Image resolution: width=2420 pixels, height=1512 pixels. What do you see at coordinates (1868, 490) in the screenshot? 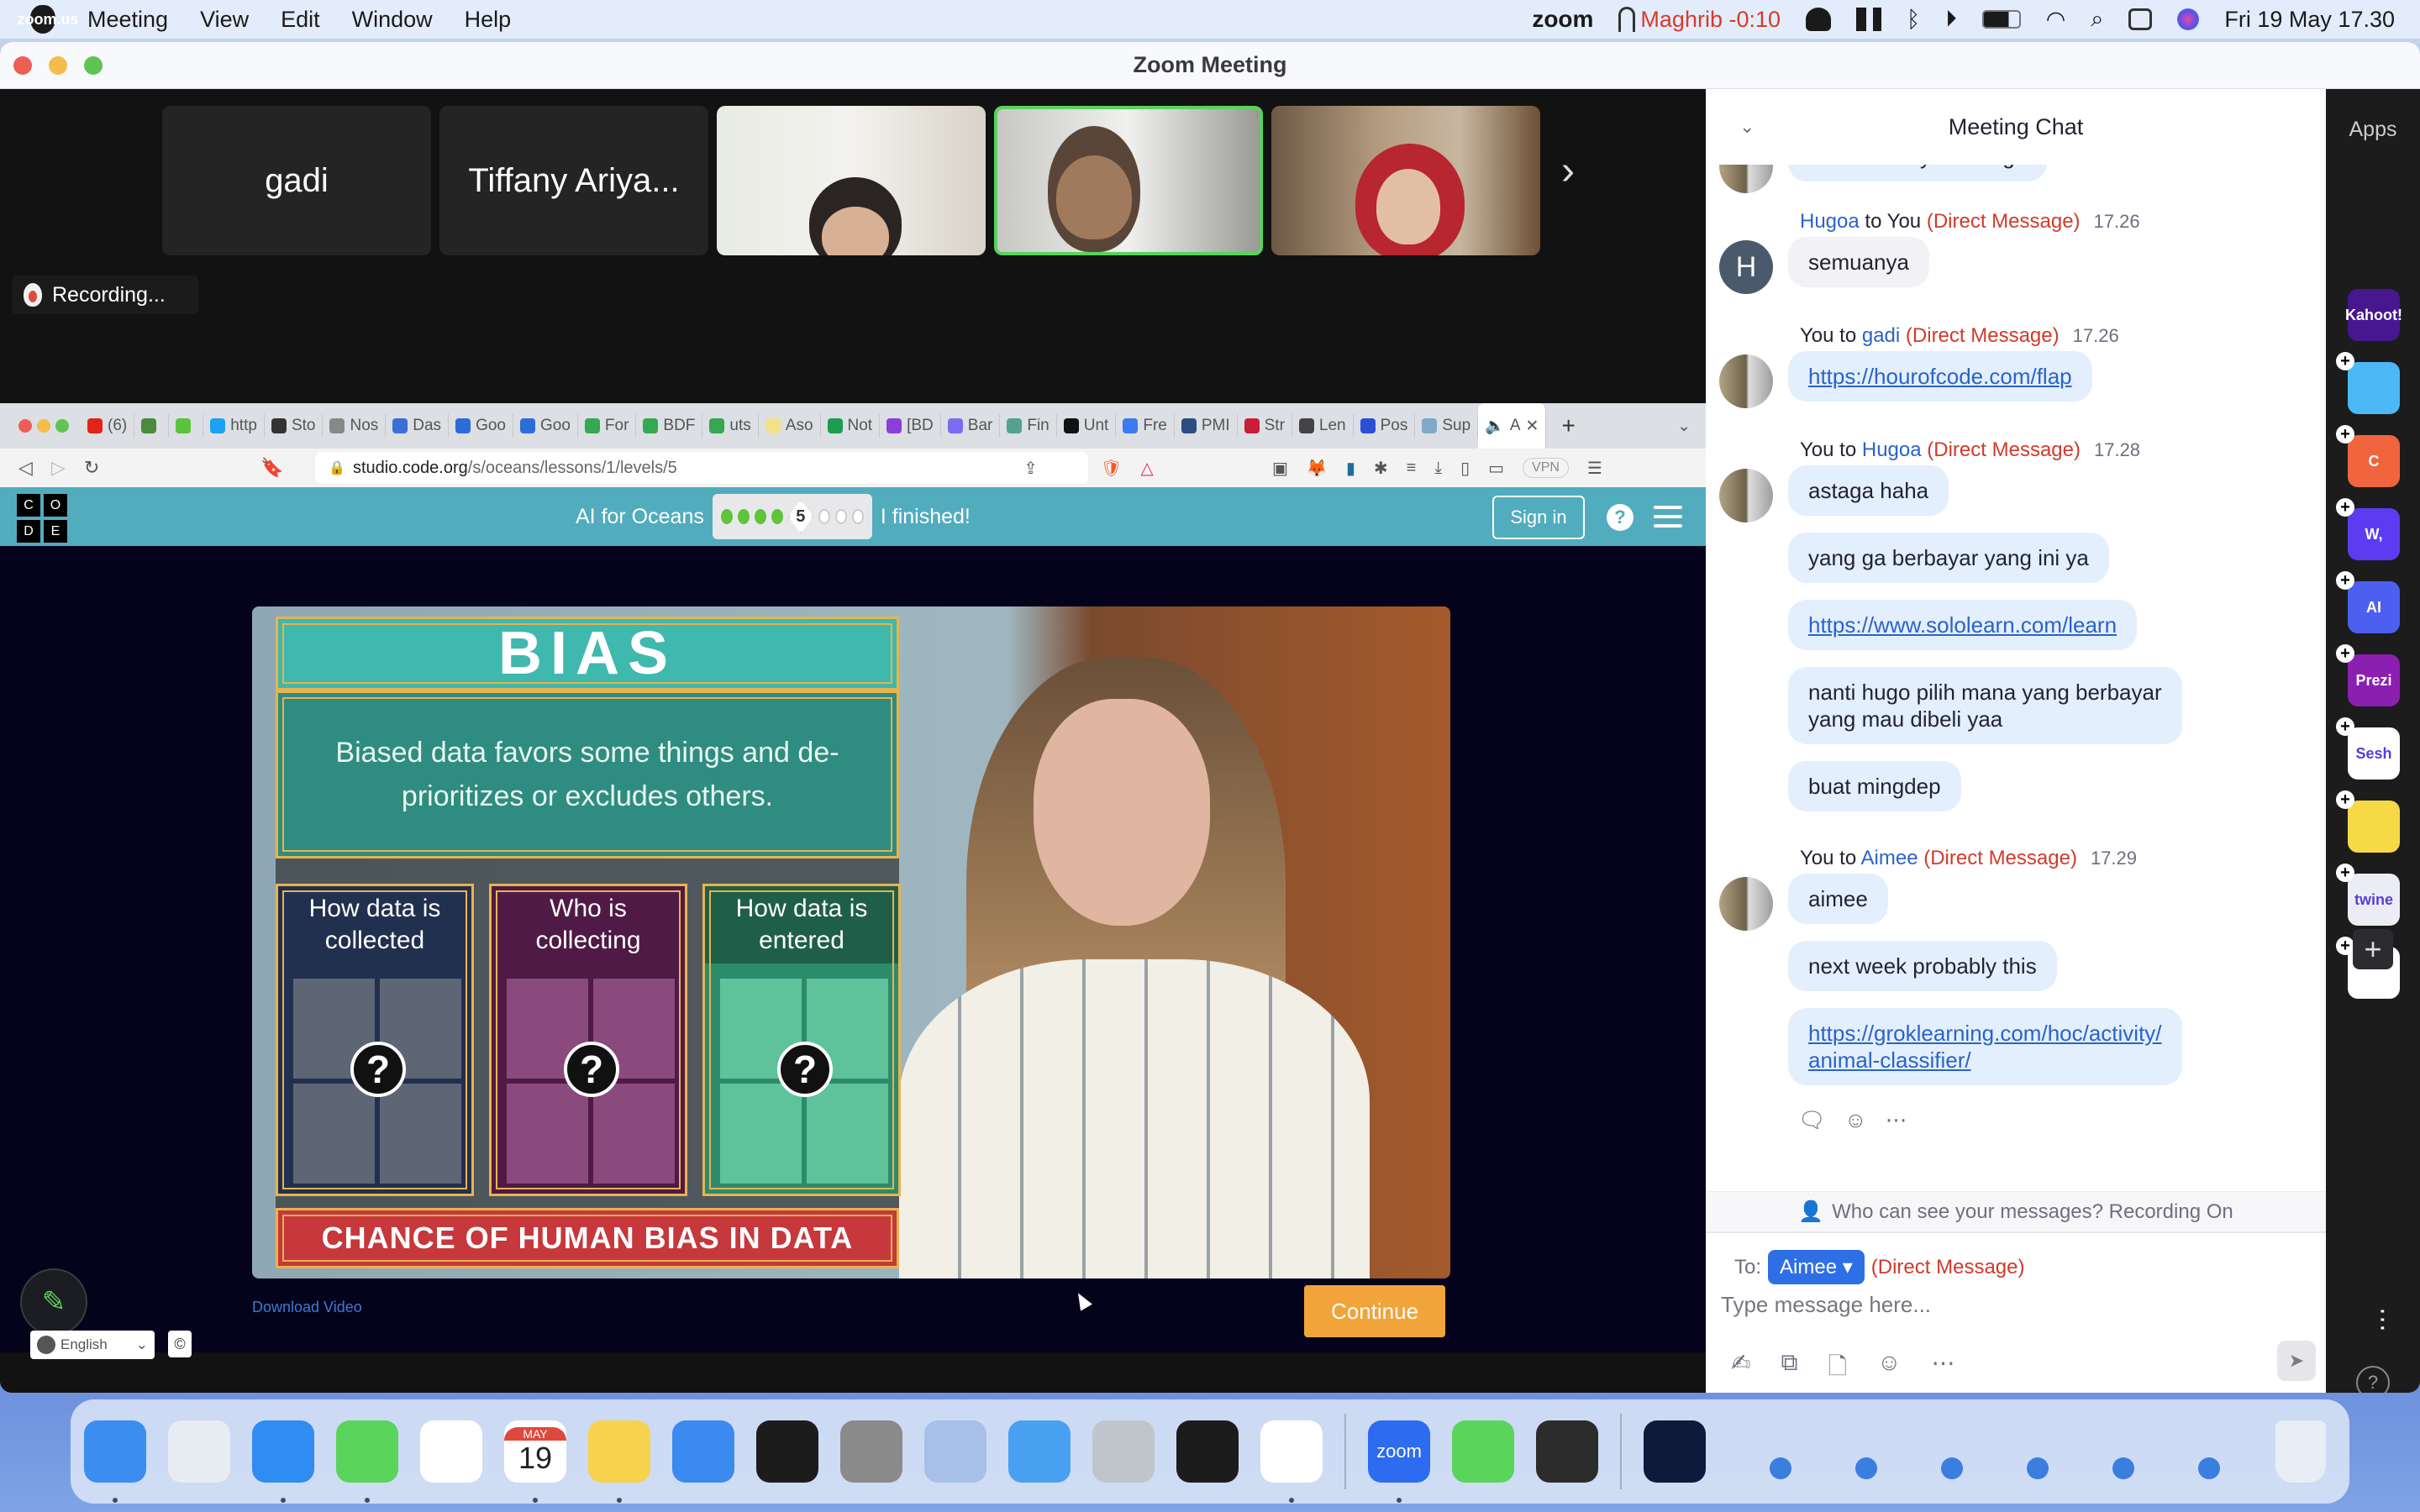
I see `message-bubble: astaga haha` at bounding box center [1868, 490].